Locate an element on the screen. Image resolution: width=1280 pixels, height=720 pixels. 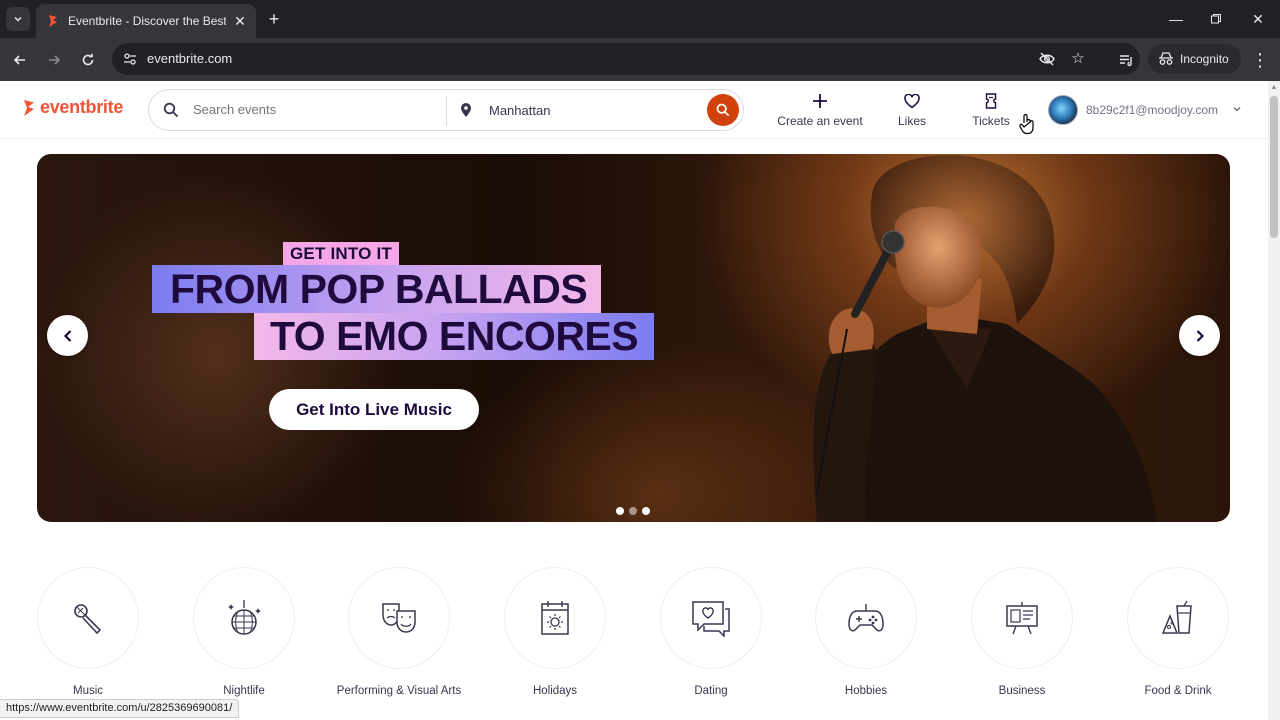
reload-icon is located at coordinates (88, 60).